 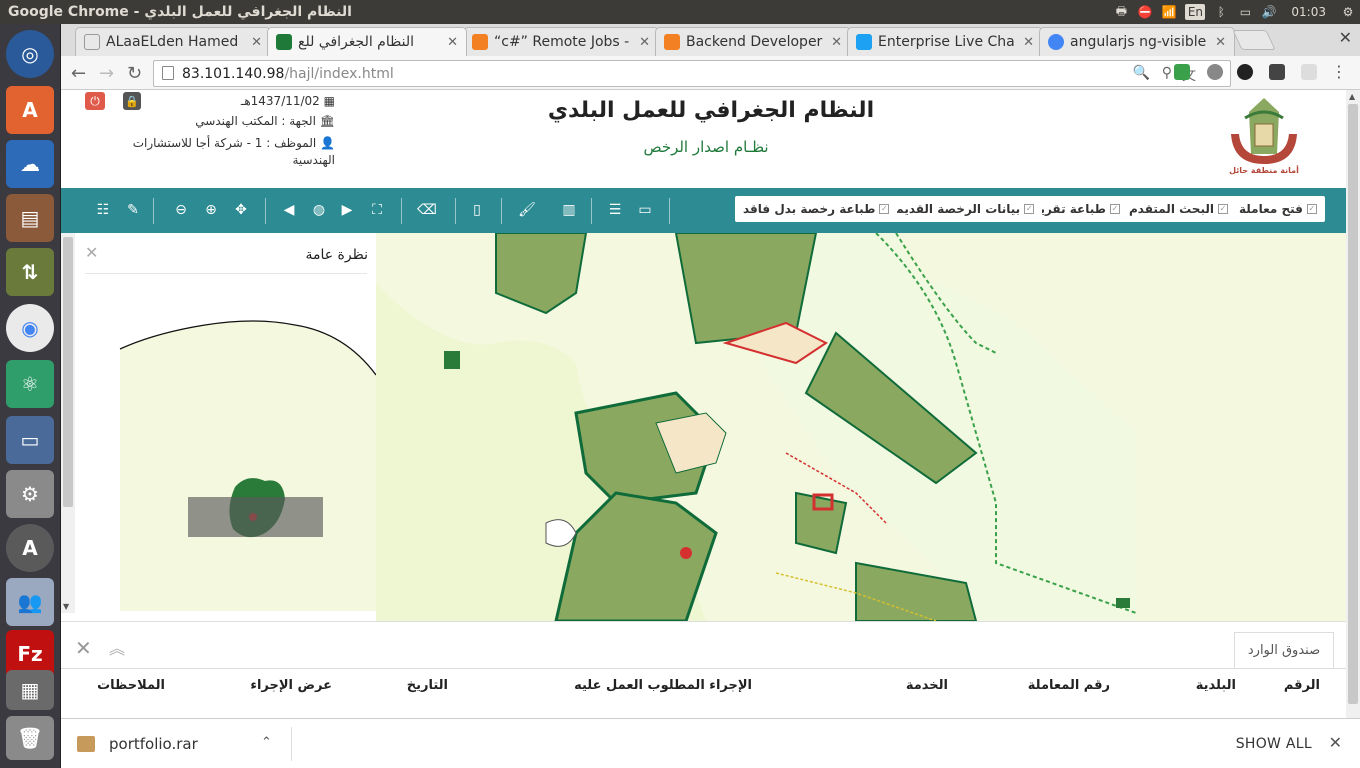 What do you see at coordinates (30, 110) in the screenshot?
I see `software-updater-icon: A` at bounding box center [30, 110].